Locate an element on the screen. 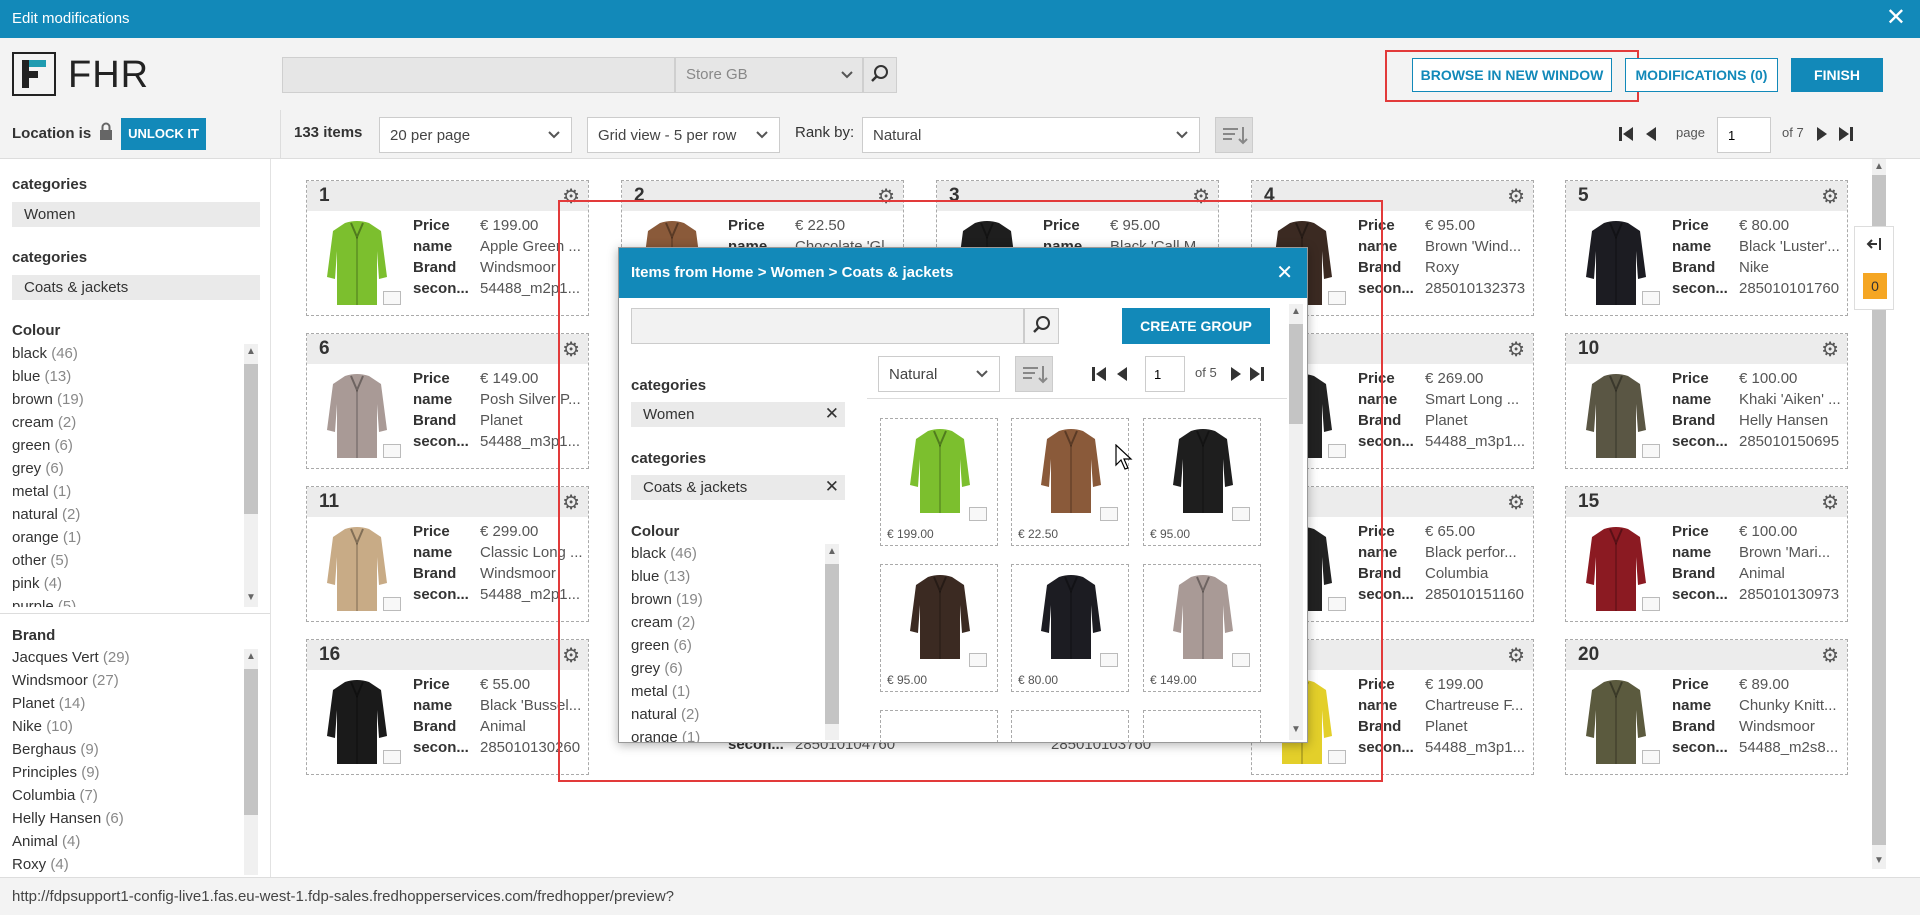 This screenshot has width=1920, height=915. mouse-cursor-icon is located at coordinates (1125, 459).